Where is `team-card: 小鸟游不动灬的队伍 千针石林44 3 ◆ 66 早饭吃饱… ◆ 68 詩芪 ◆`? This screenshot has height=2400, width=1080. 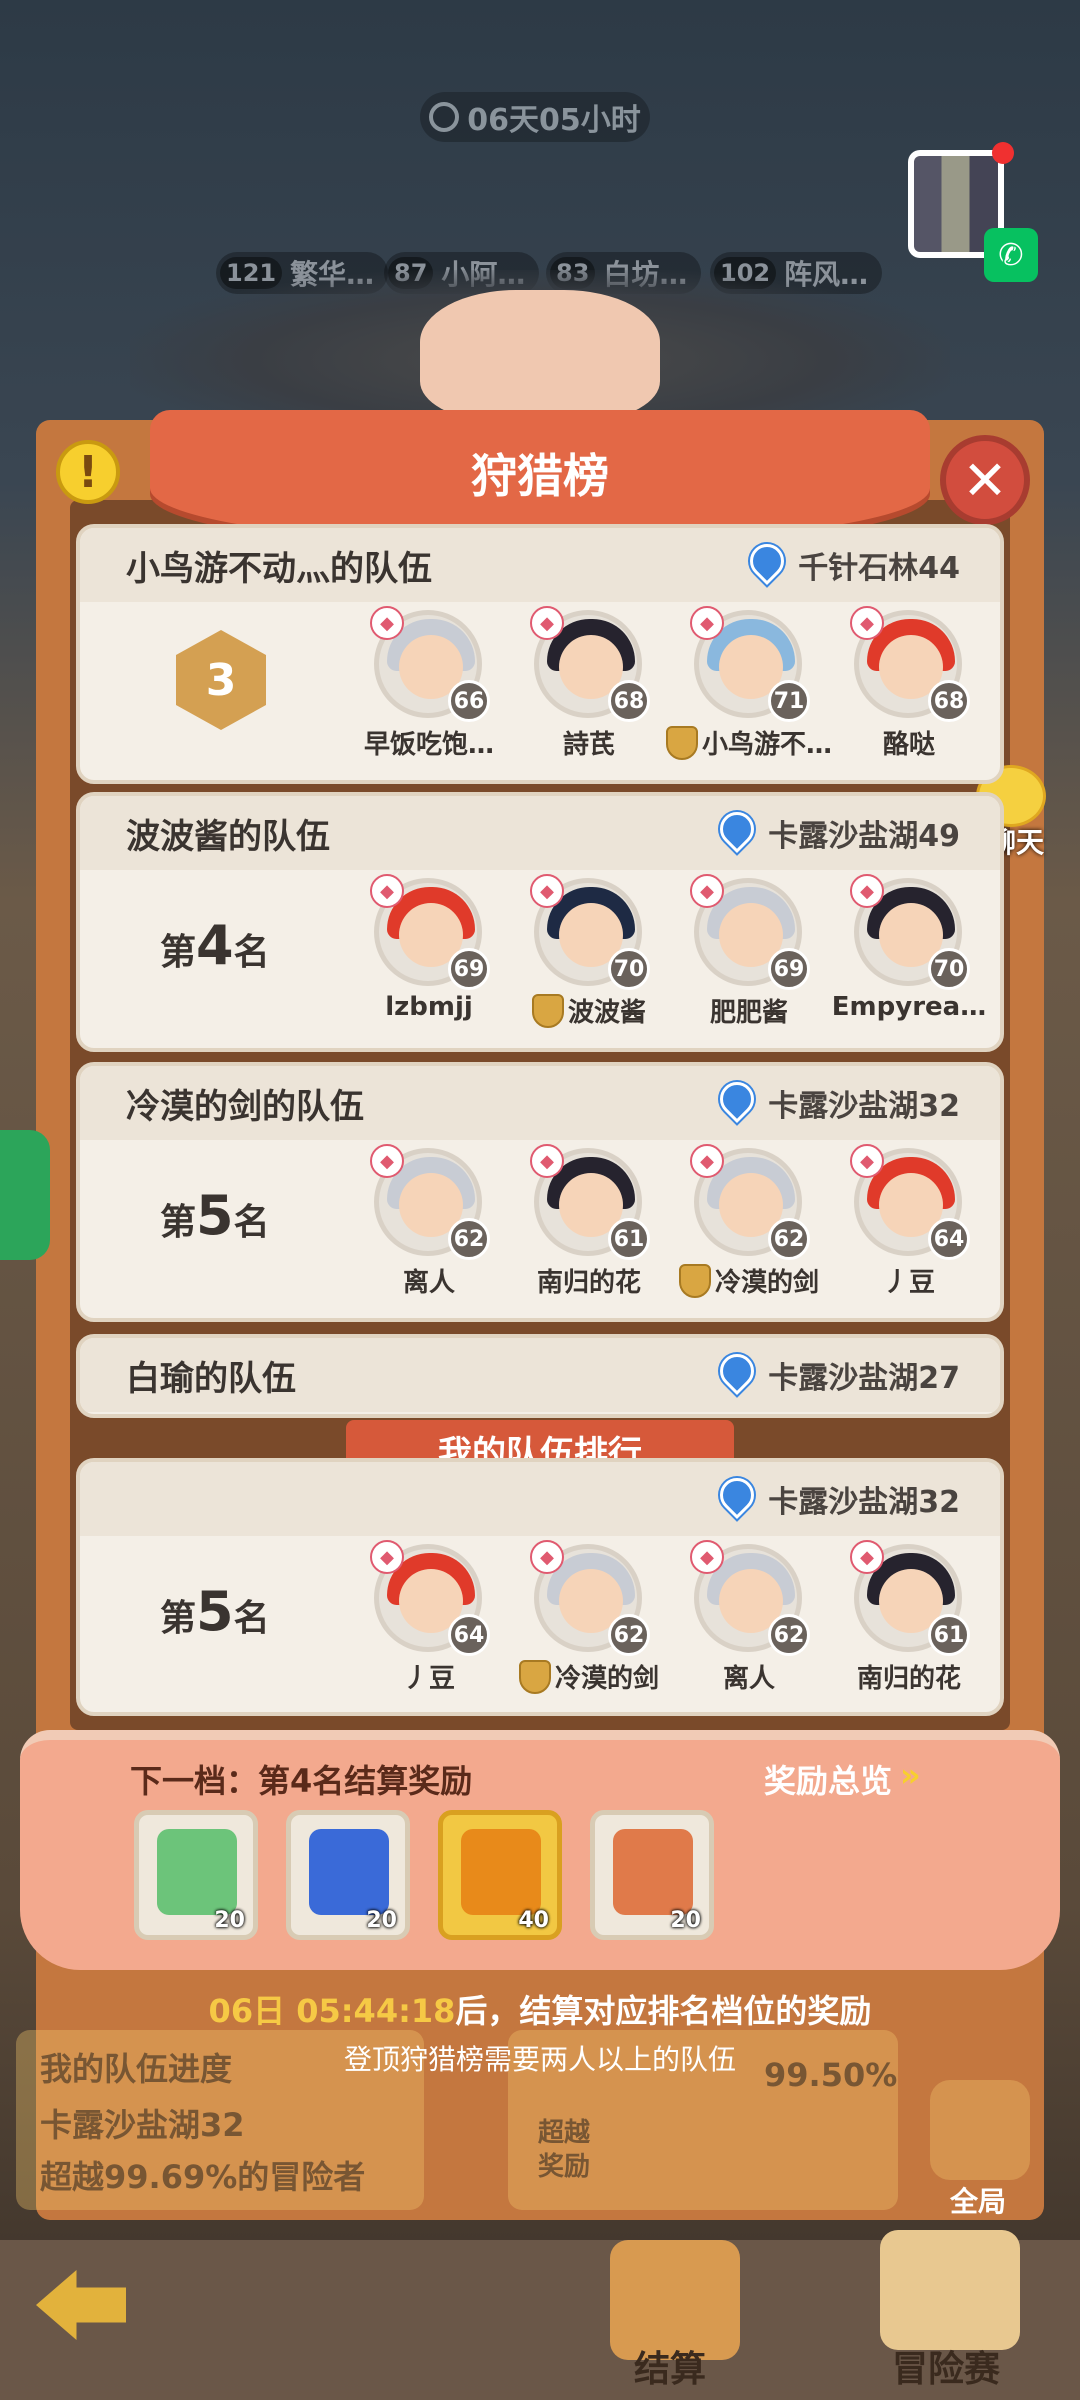 team-card: 小鸟游不动灬的队伍 千针石林44 3 ◆ 66 早饭吃饱… ◆ 68 詩芪 ◆ is located at coordinates (540, 654).